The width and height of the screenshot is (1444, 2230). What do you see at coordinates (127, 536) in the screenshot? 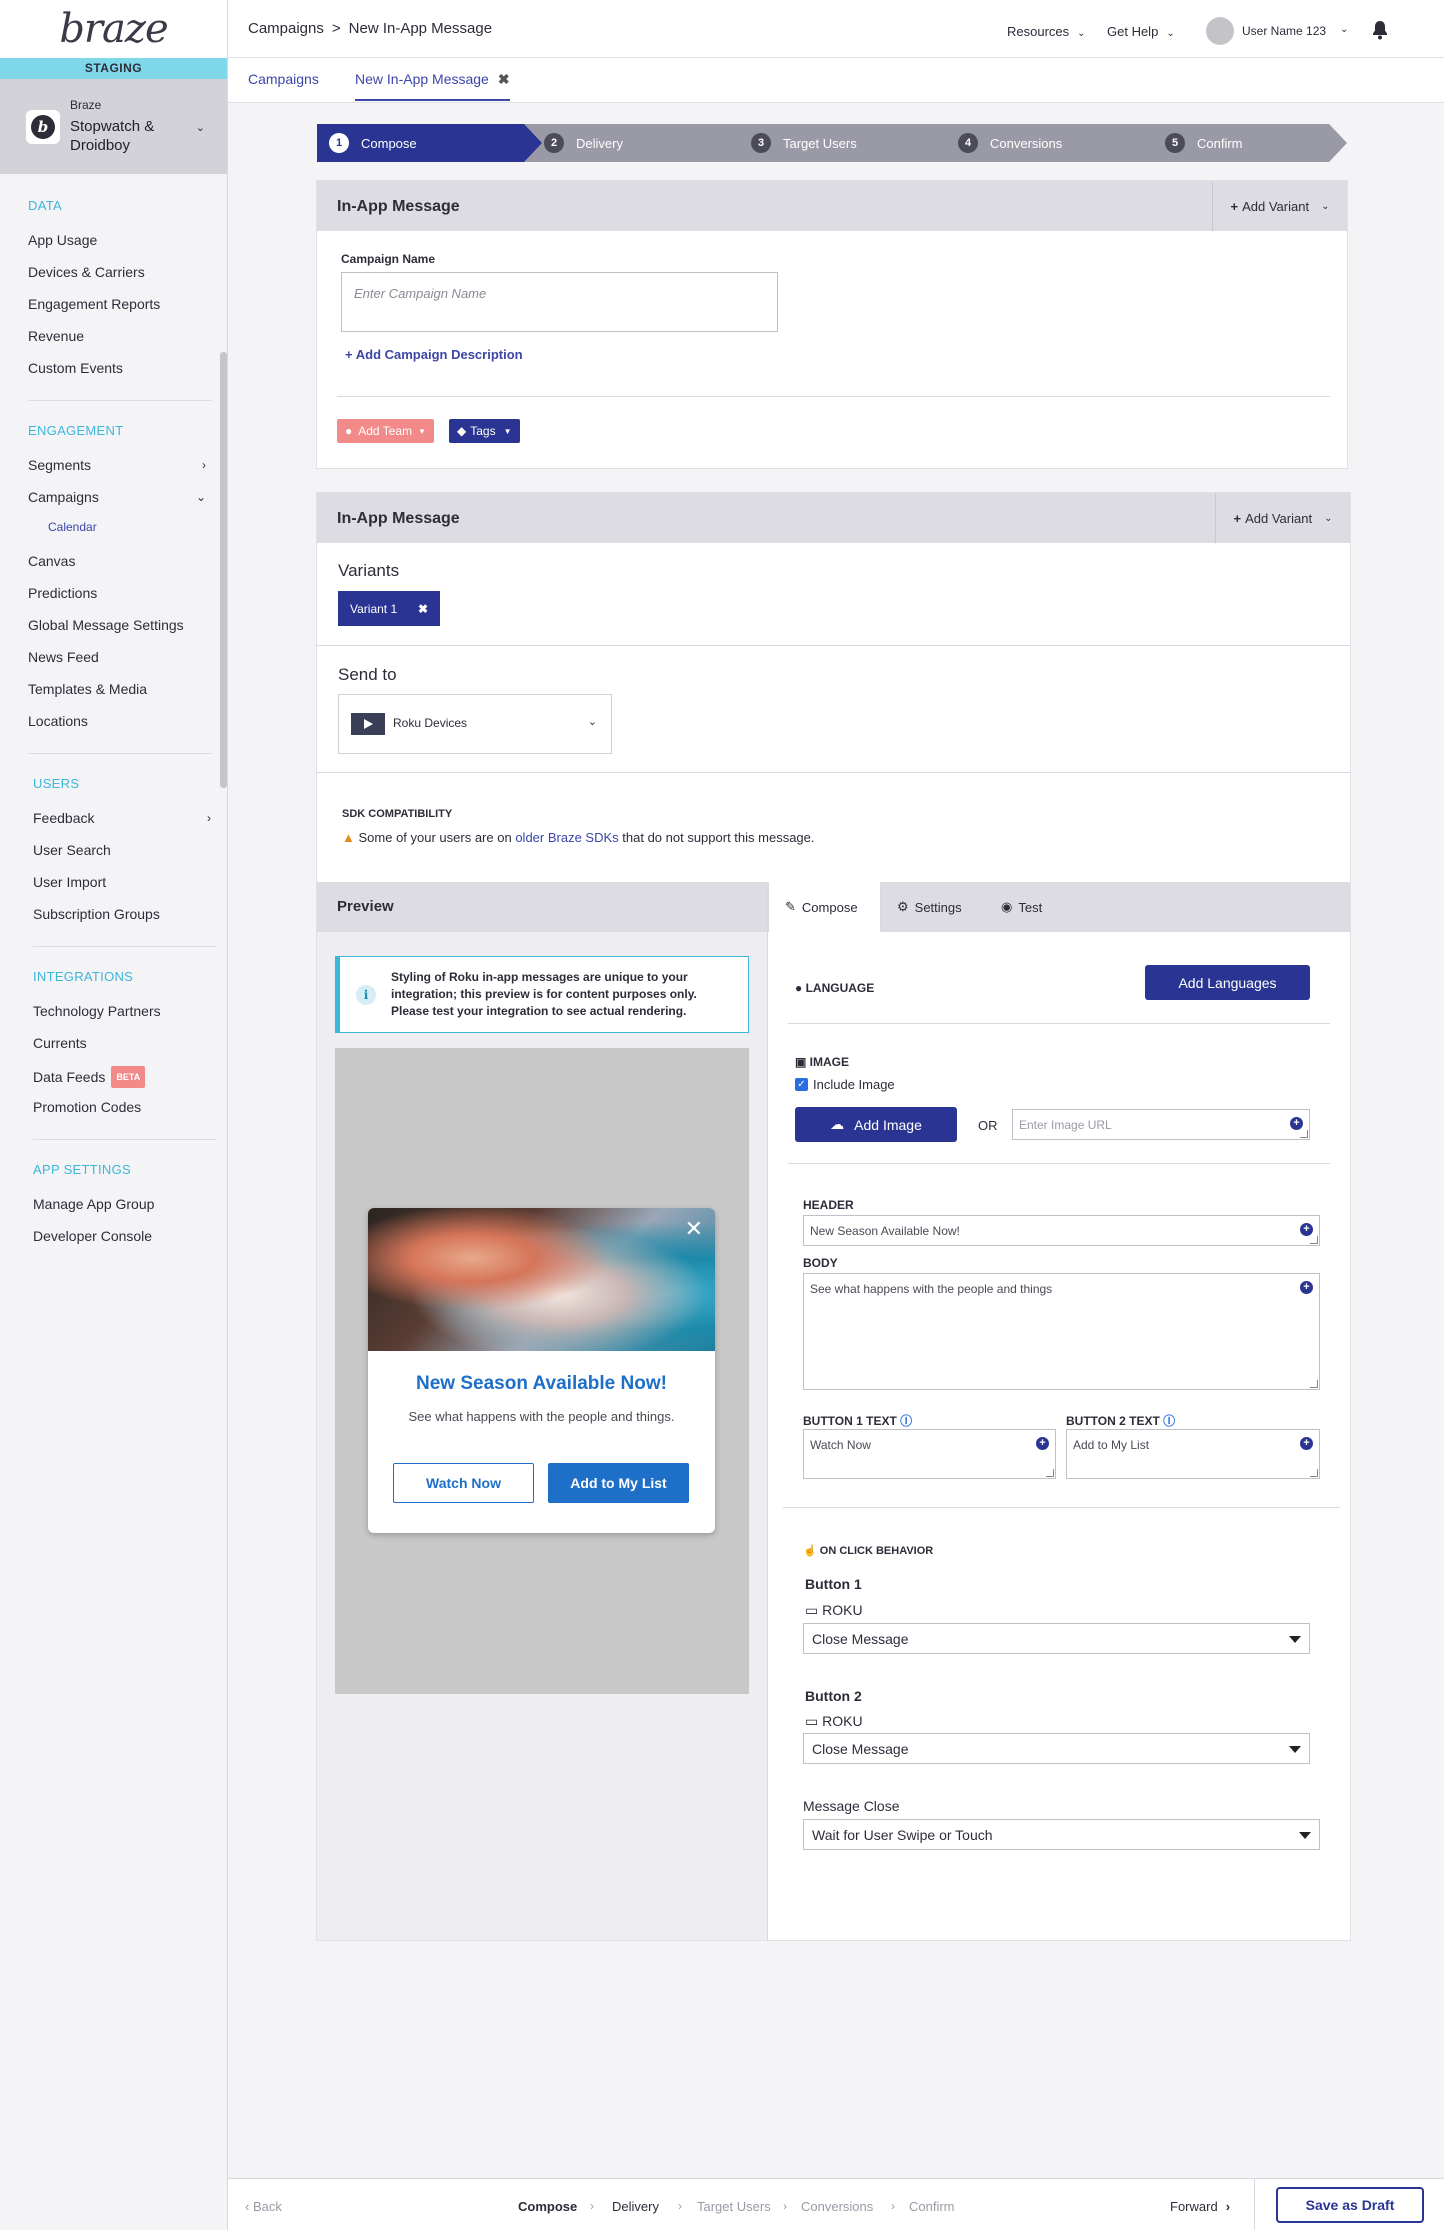
I see `sidebar-subitem-calendar: Calendar` at bounding box center [127, 536].